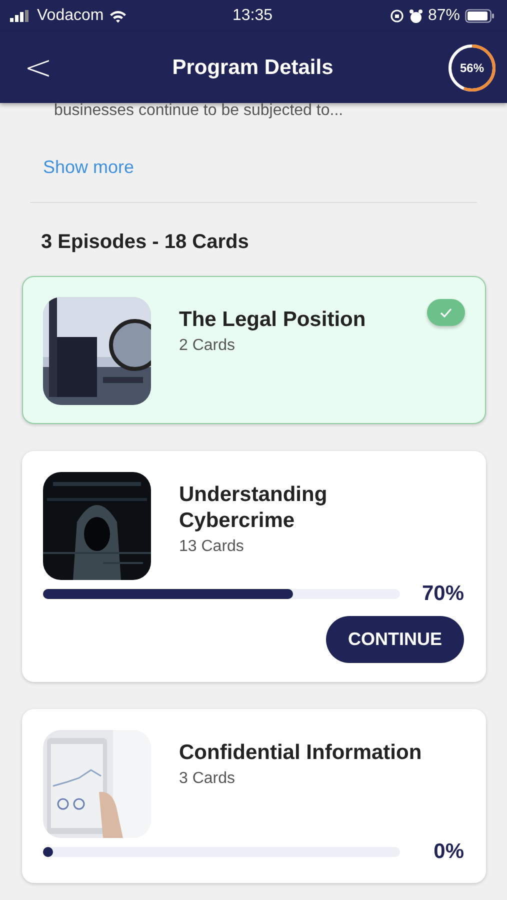 This screenshot has width=507, height=900. I want to click on card-count: 13 Cards, so click(212, 547).